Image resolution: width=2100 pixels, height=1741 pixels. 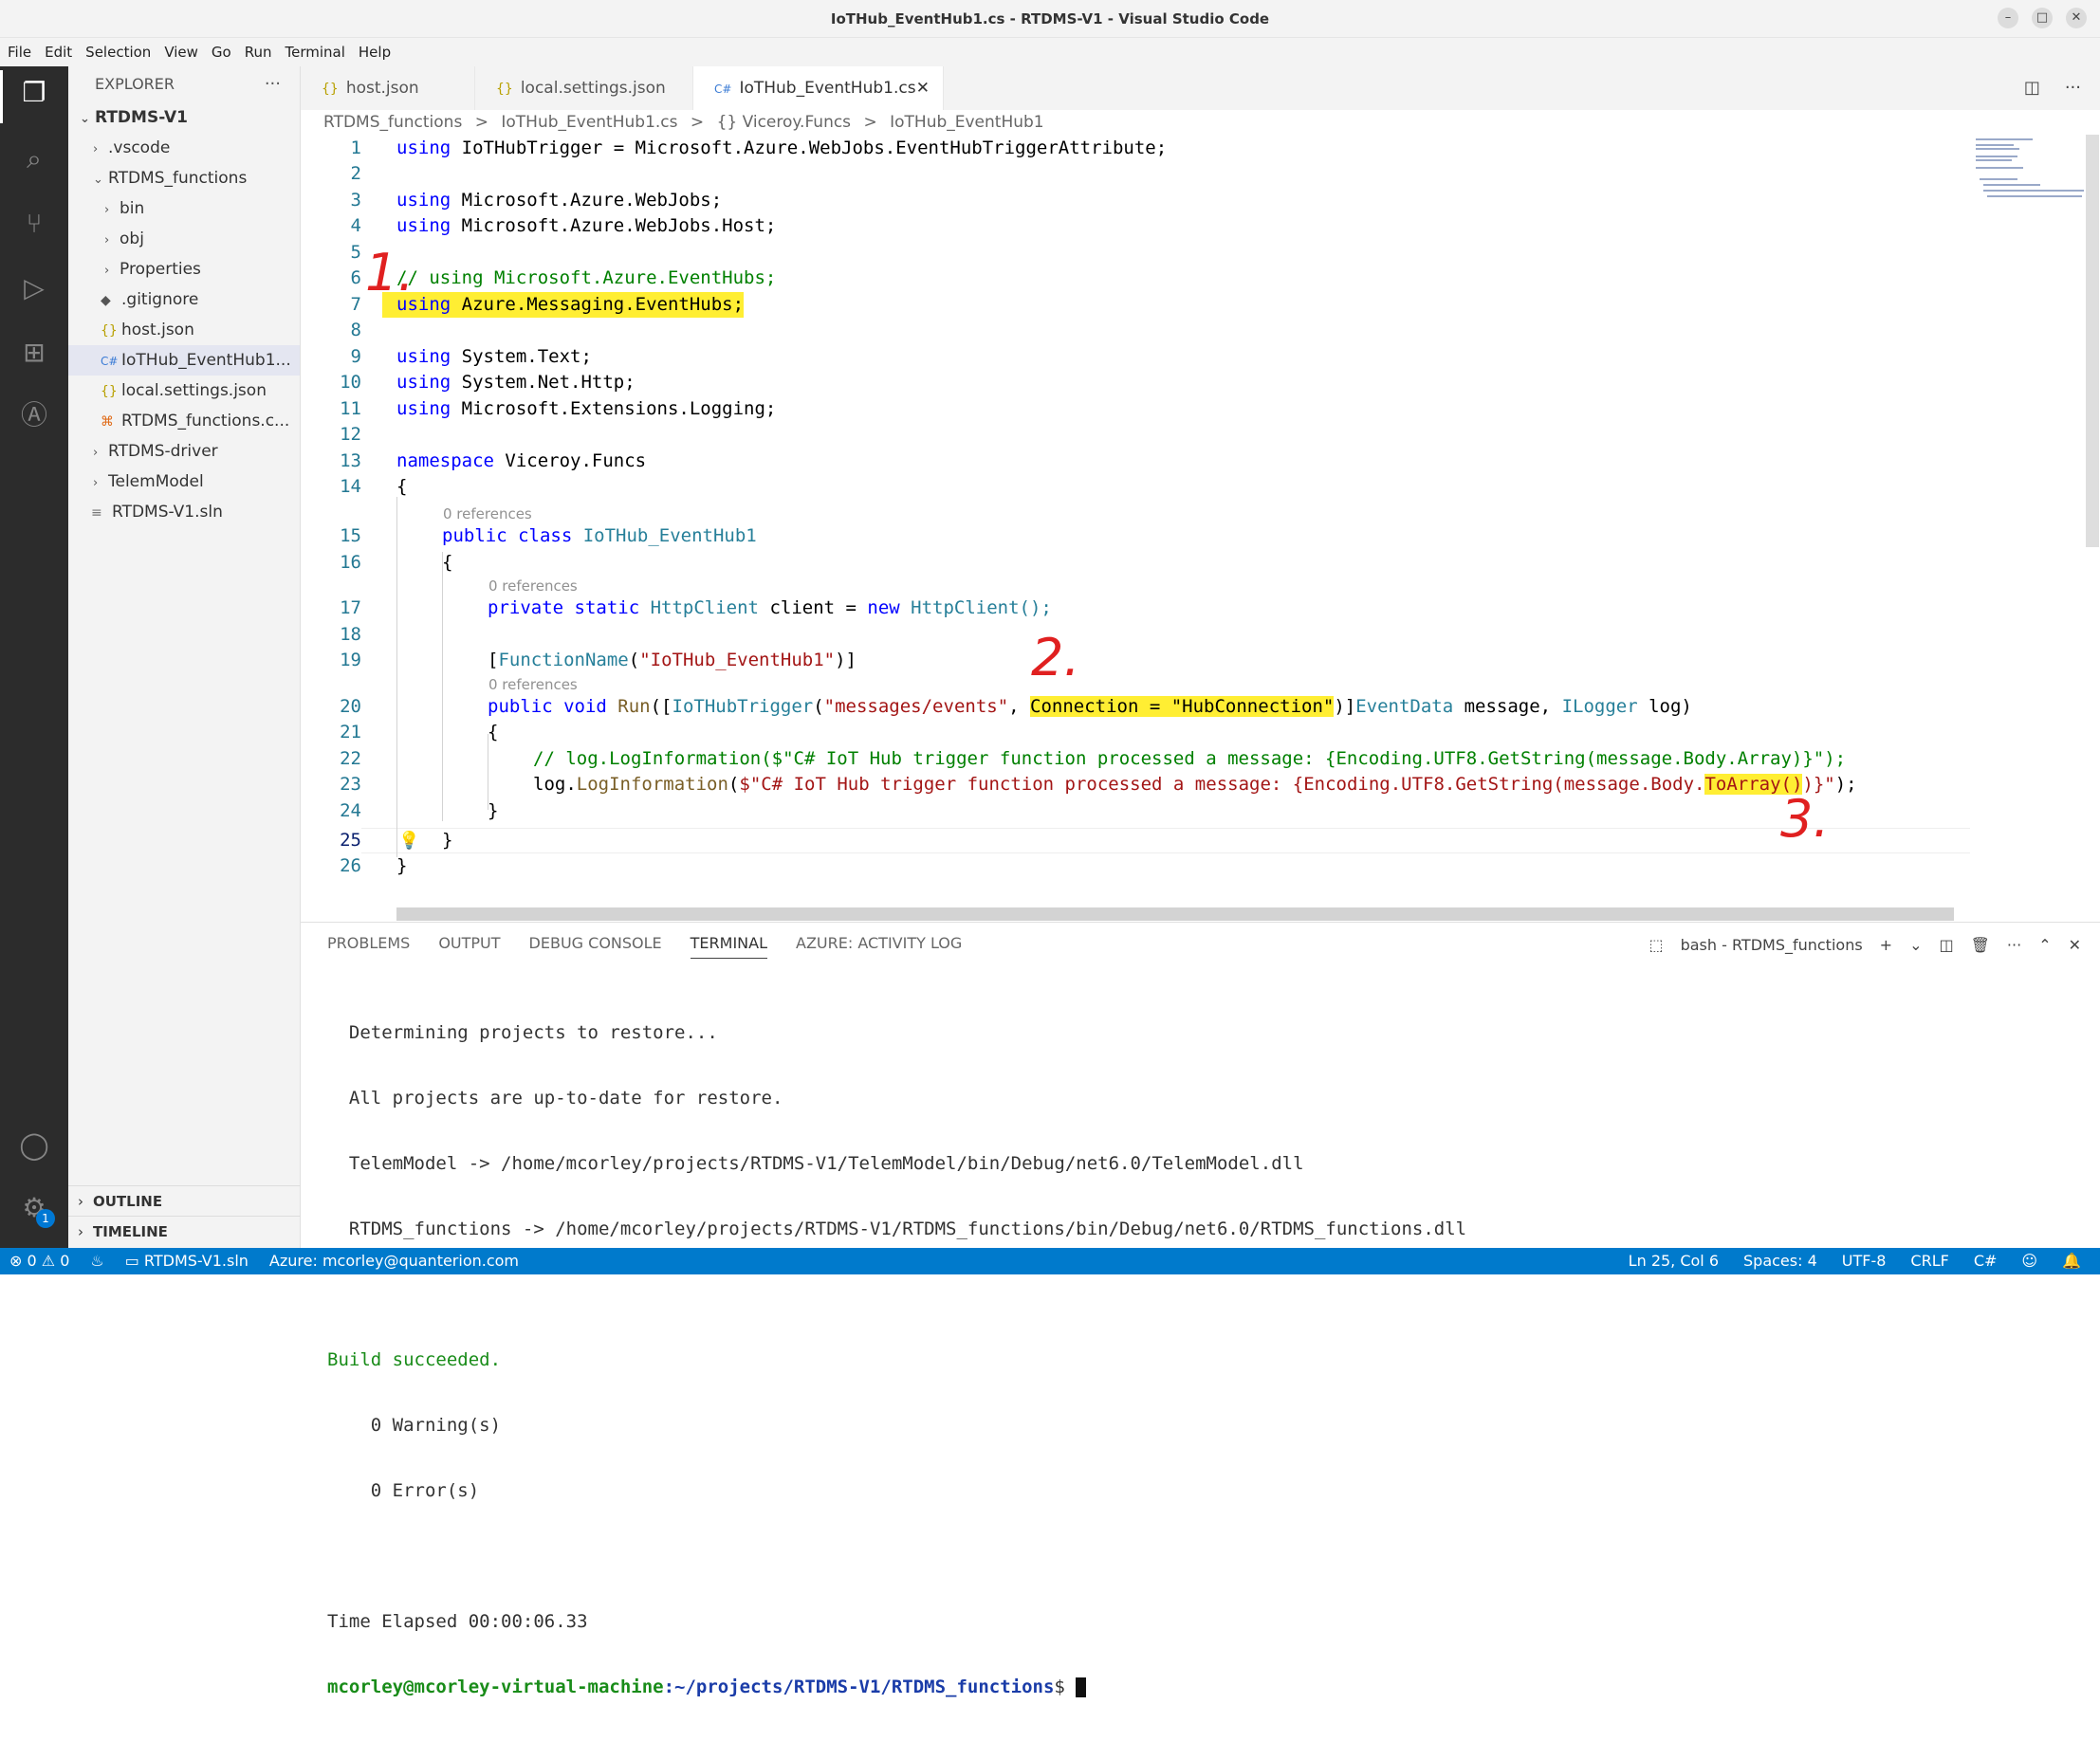 I want to click on tab-local-settings: {} local.settings.json, so click(x=584, y=88).